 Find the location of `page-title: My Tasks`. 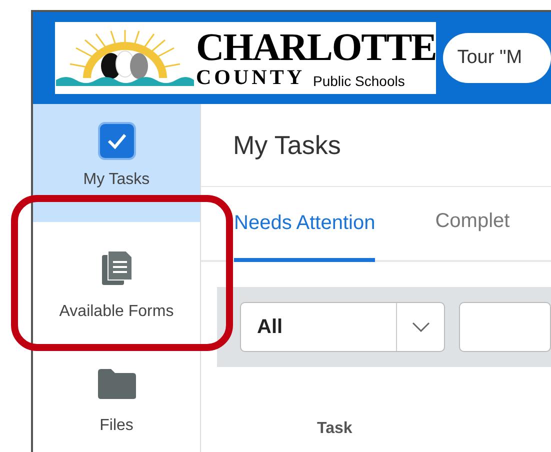

page-title: My Tasks is located at coordinates (287, 145).